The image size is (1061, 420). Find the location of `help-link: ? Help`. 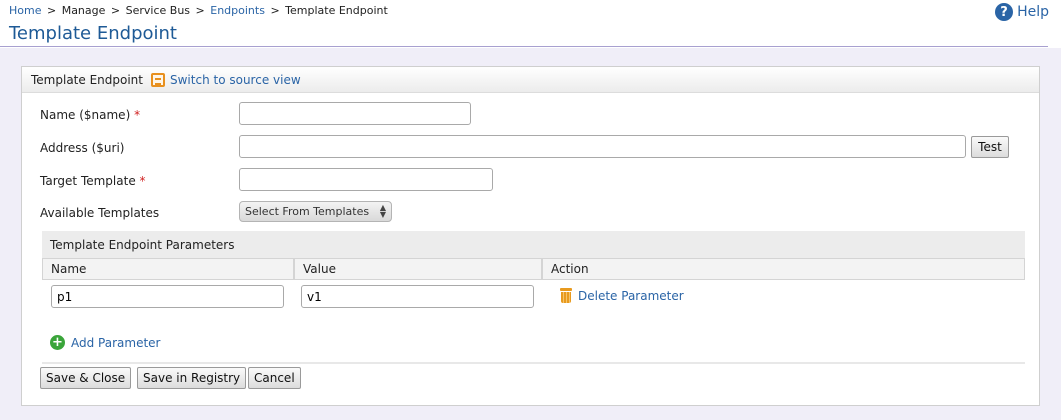

help-link: ? Help is located at coordinates (1022, 12).